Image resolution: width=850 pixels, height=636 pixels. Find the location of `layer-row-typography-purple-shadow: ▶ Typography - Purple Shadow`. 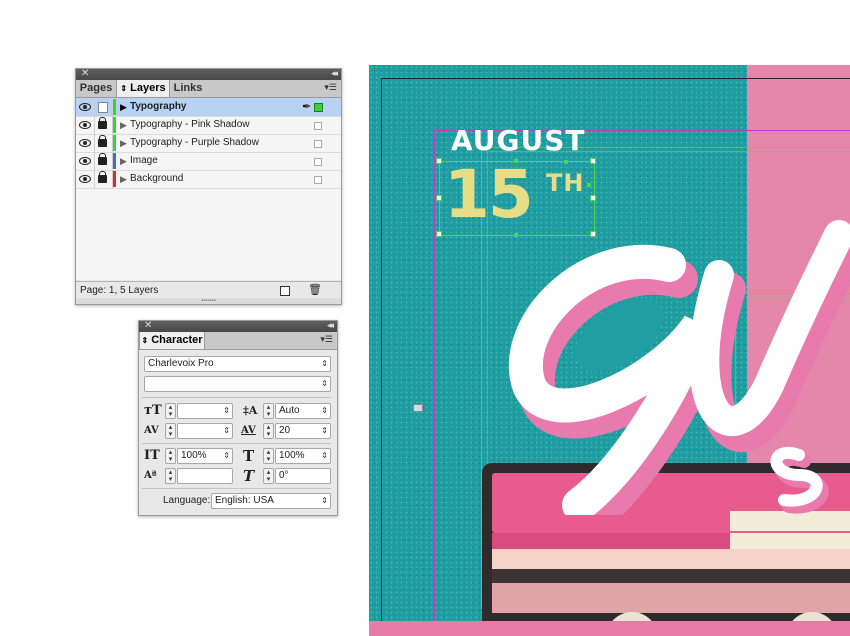

layer-row-typography-purple-shadow: ▶ Typography - Purple Shadow is located at coordinates (208, 143).